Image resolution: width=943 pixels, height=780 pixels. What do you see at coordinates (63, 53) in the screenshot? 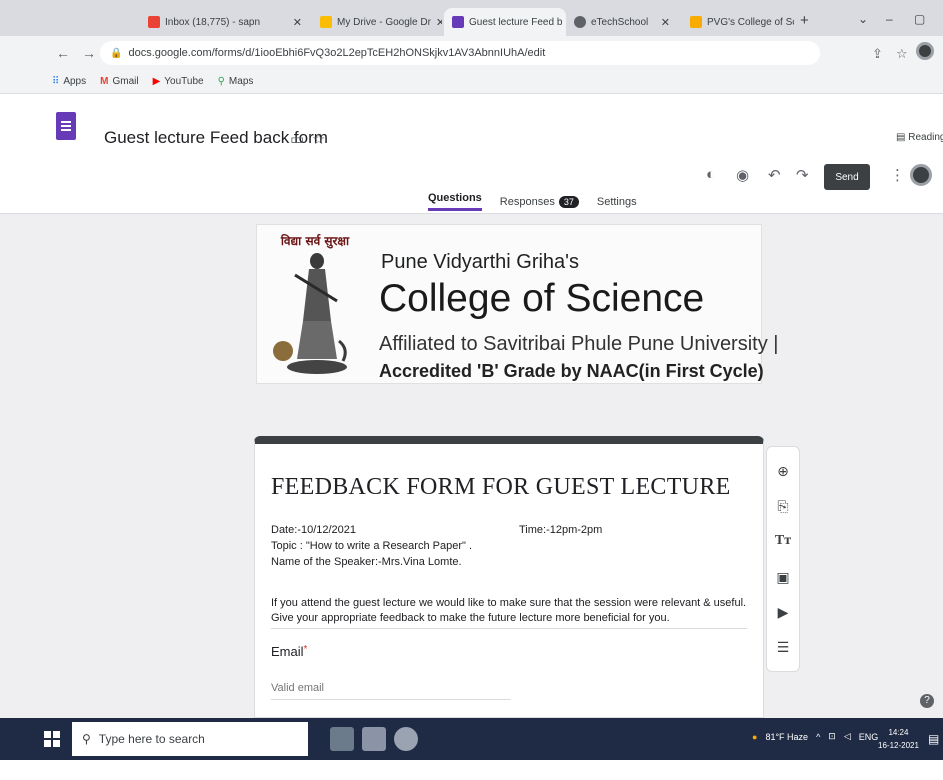
I see `back-icon: ←` at bounding box center [63, 53].